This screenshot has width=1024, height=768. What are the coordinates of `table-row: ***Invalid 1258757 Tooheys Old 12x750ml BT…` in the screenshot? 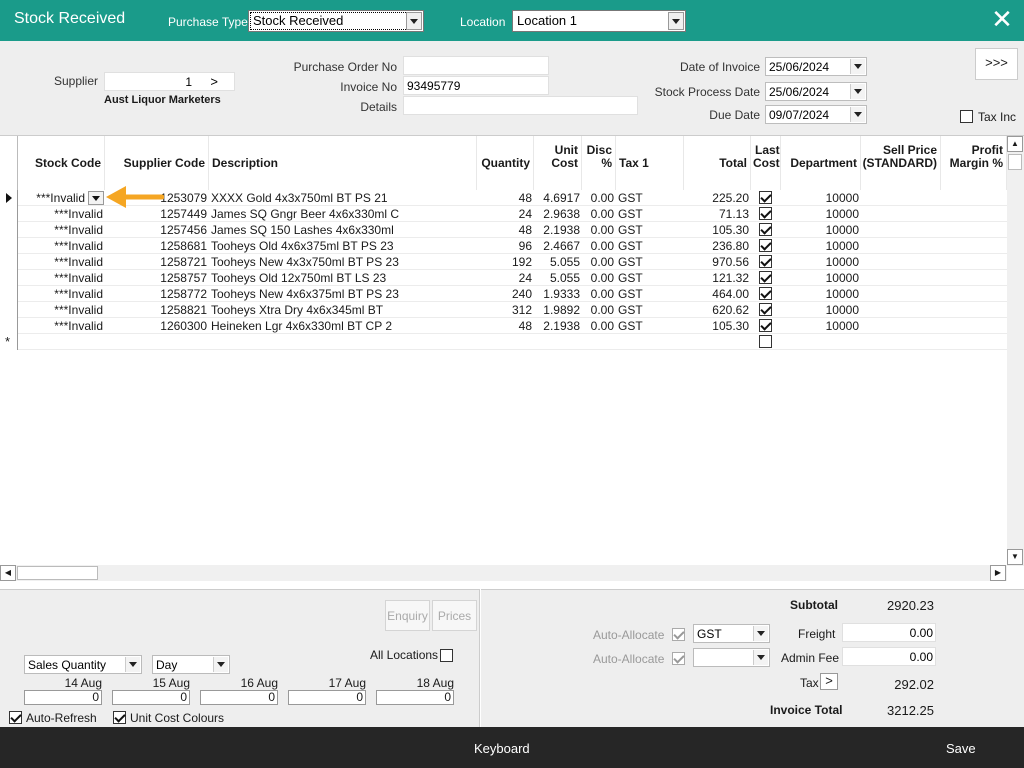 It's located at (504, 278).